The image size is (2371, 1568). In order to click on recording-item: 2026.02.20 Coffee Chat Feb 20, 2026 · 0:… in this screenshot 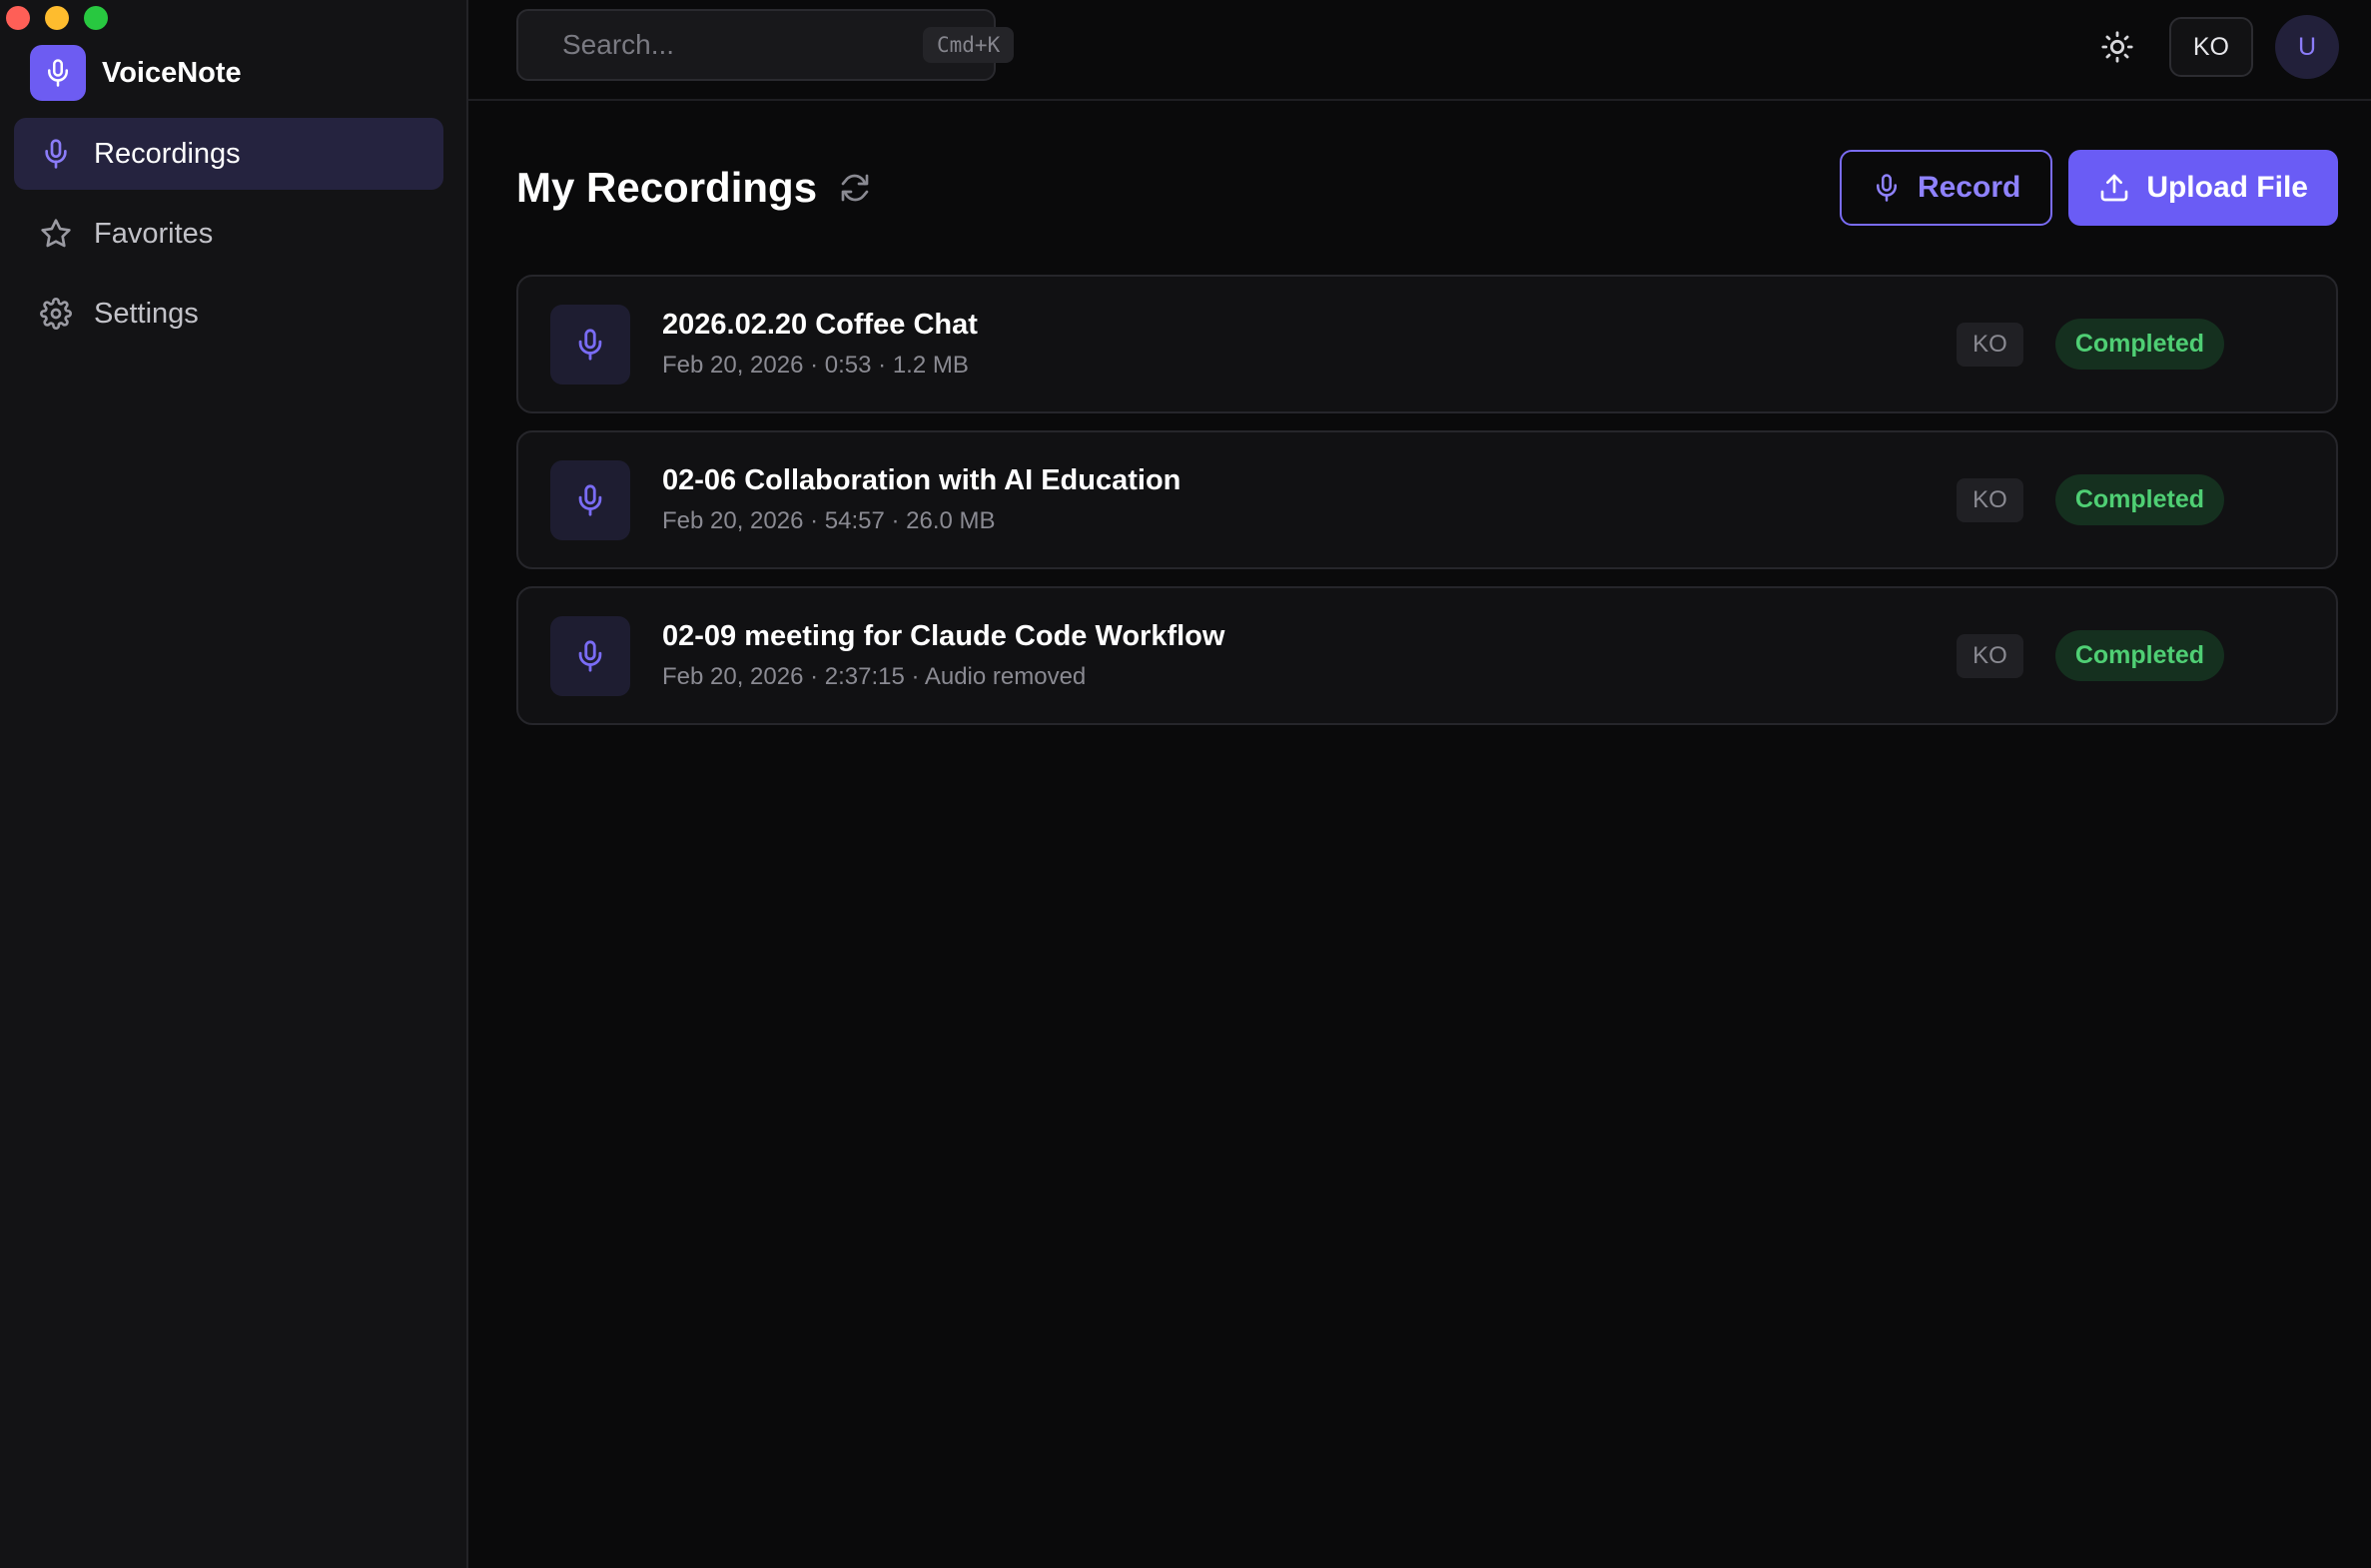, I will do `click(1427, 344)`.